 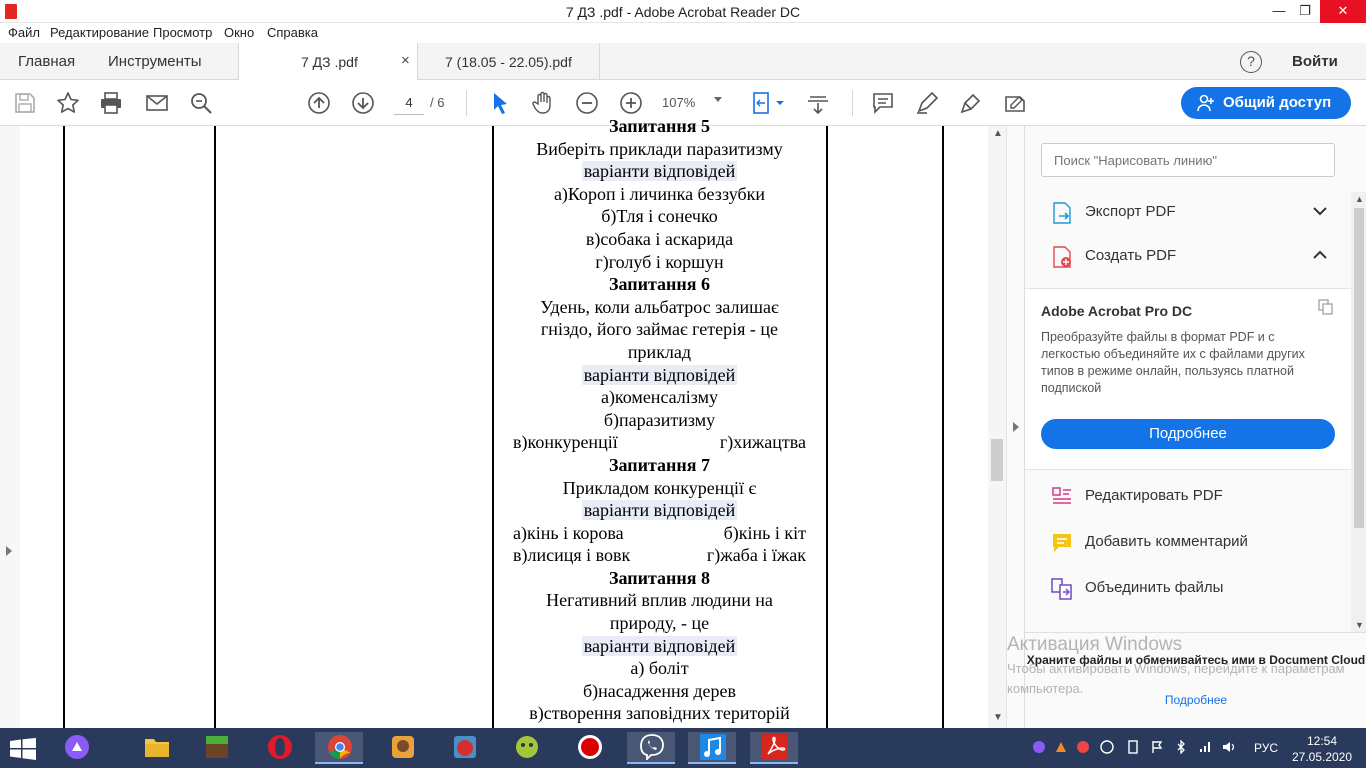 What do you see at coordinates (1188, 434) in the screenshot?
I see `promo-more-button: Подробнее` at bounding box center [1188, 434].